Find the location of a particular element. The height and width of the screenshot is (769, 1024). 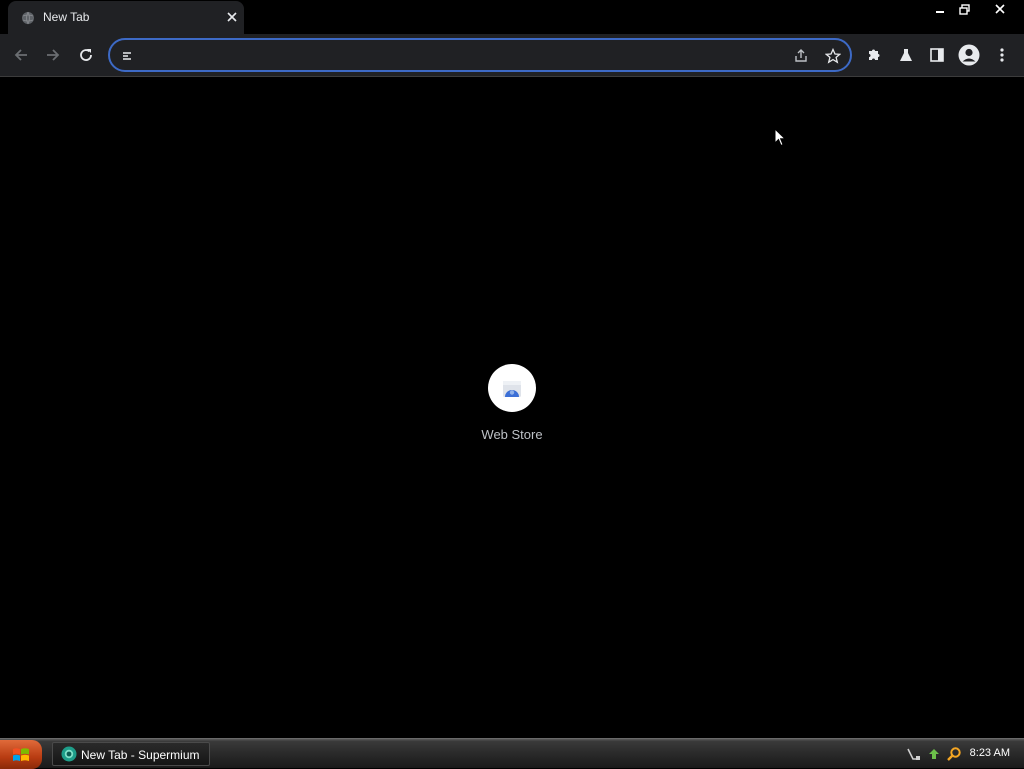

omnibox is located at coordinates (480, 55).